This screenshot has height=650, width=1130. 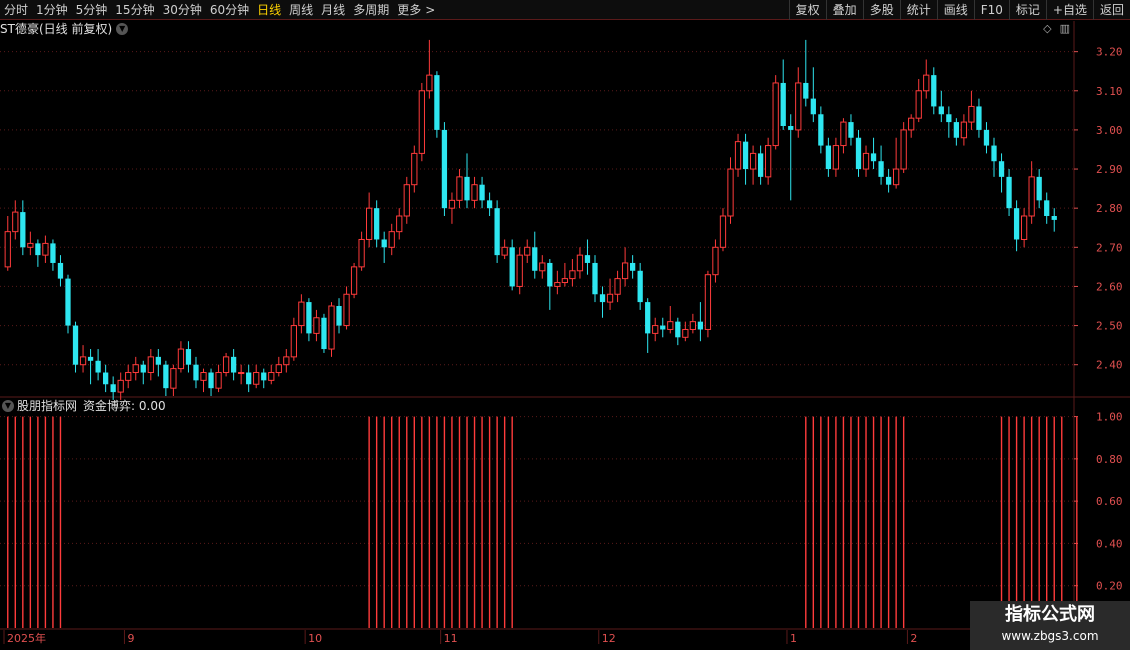 What do you see at coordinates (1109, 326) in the screenshot?
I see `price-tick-label: 2.50` at bounding box center [1109, 326].